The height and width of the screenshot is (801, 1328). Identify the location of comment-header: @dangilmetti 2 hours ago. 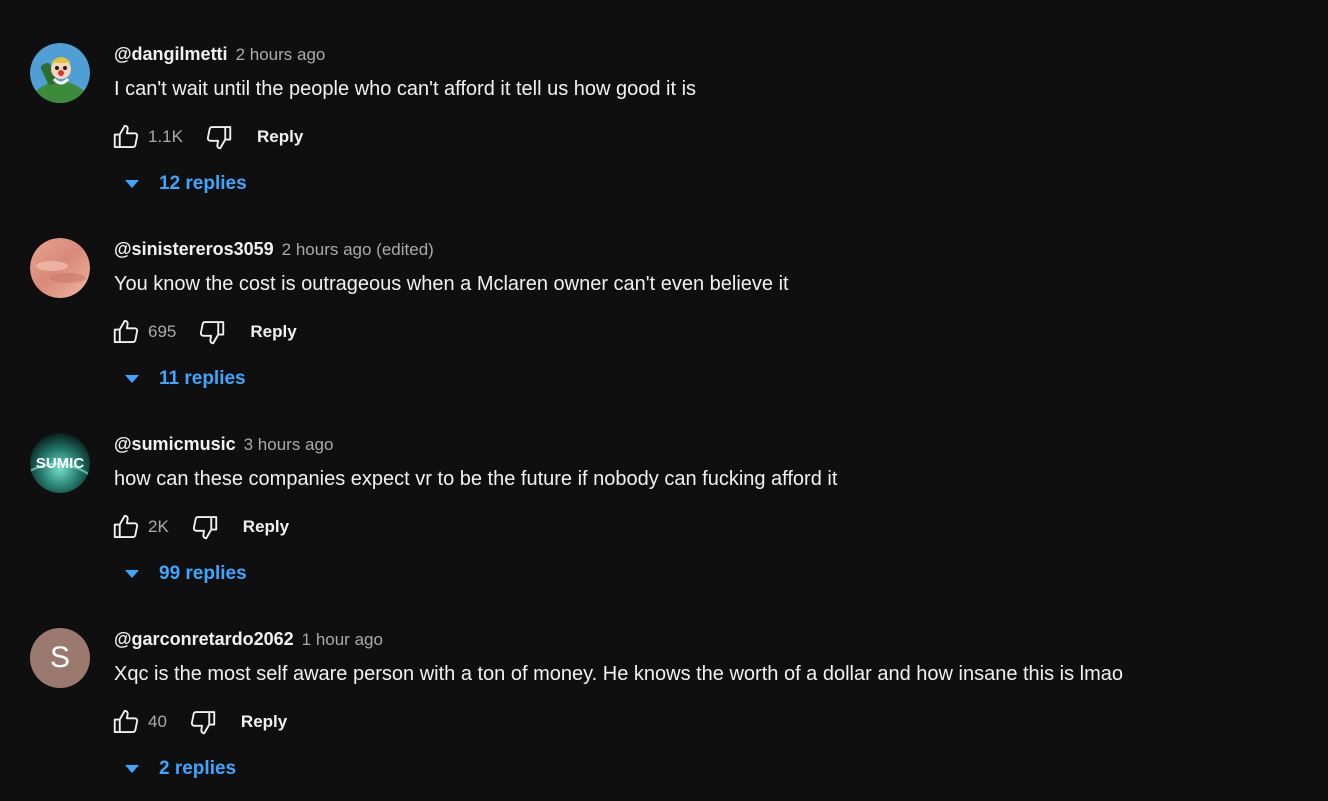
(219, 54).